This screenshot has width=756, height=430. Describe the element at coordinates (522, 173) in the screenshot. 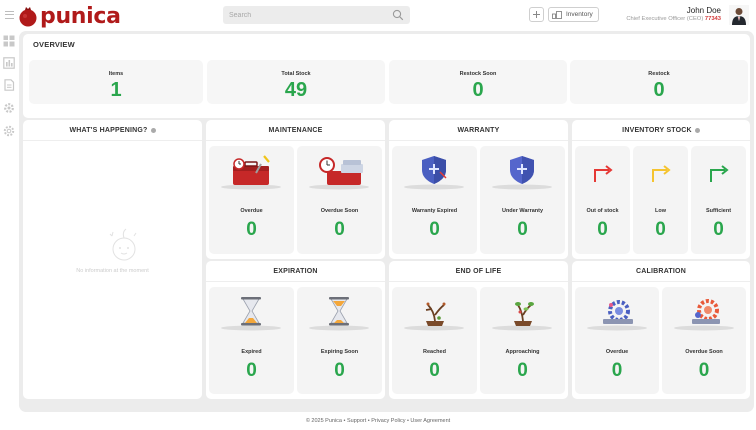

I see `shield-icon` at that location.